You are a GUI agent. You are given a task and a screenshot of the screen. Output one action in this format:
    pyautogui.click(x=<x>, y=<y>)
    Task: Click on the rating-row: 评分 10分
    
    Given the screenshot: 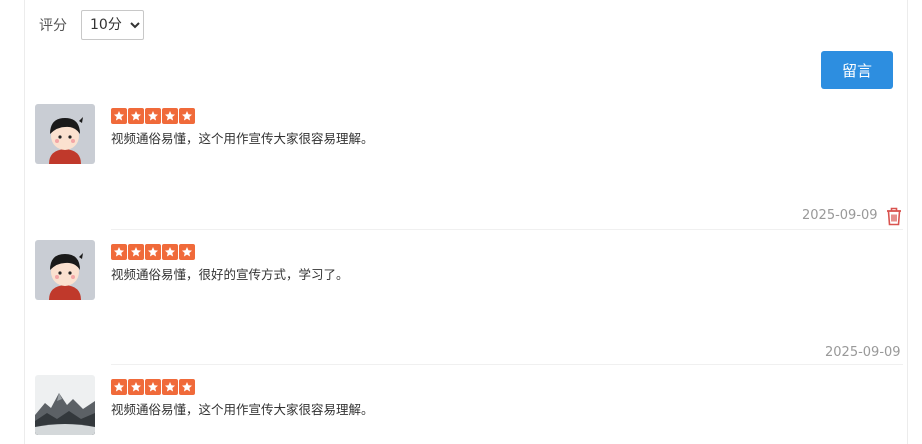 What is the action you would take?
    pyautogui.click(x=91, y=25)
    